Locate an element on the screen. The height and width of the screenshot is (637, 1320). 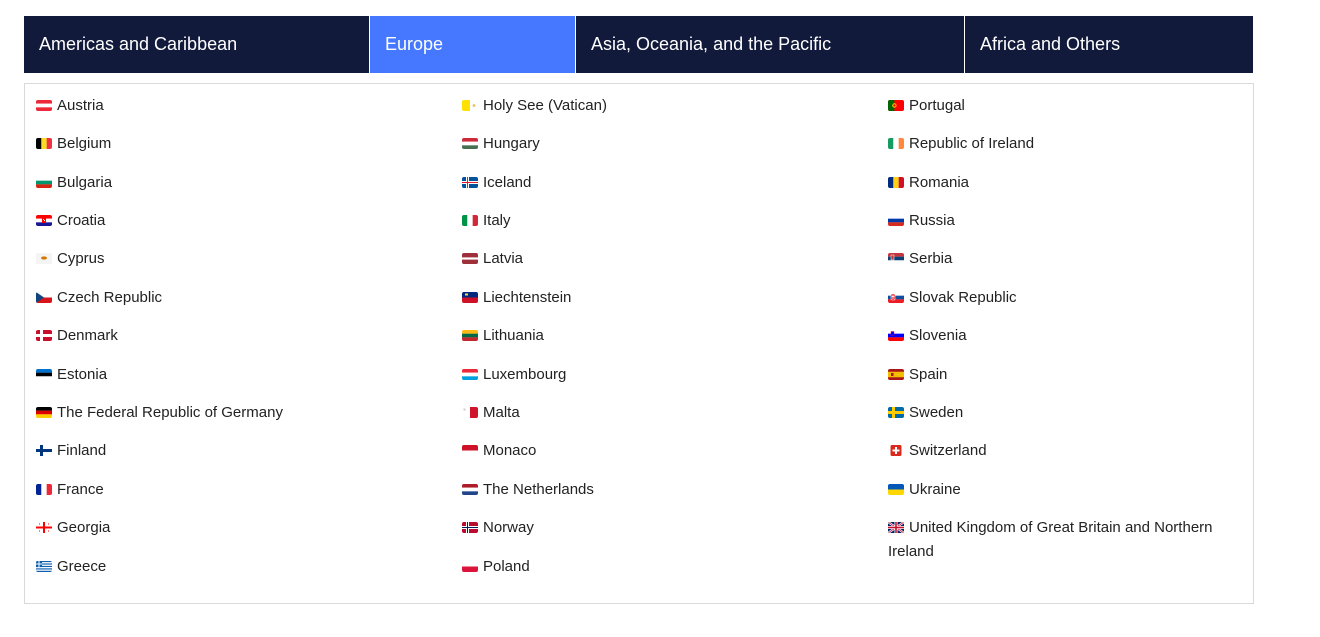
country-item-greece: Greece is located at coordinates (71, 567).